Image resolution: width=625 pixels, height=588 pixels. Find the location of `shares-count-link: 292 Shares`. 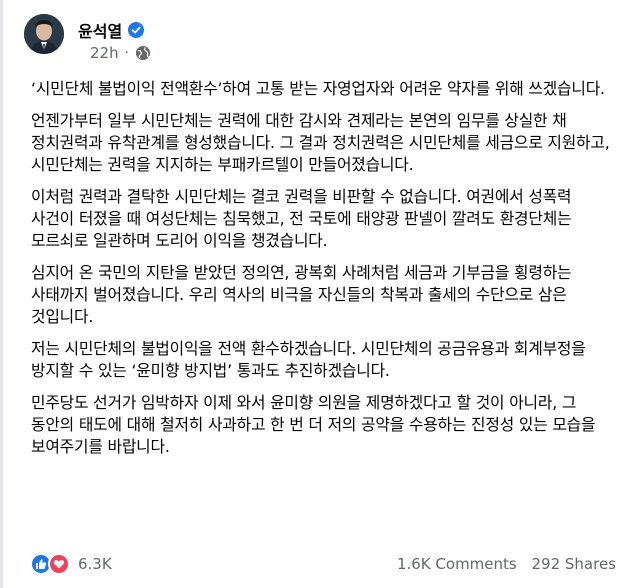

shares-count-link: 292 Shares is located at coordinates (574, 564).